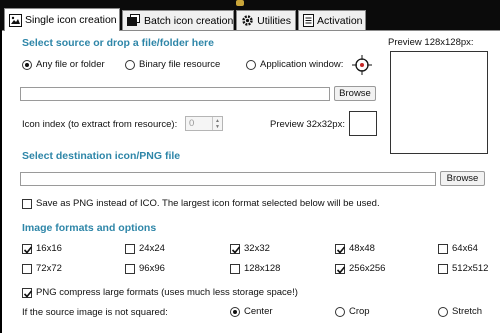  What do you see at coordinates (189, 20) in the screenshot?
I see `tab-label: Batch icon creation` at bounding box center [189, 20].